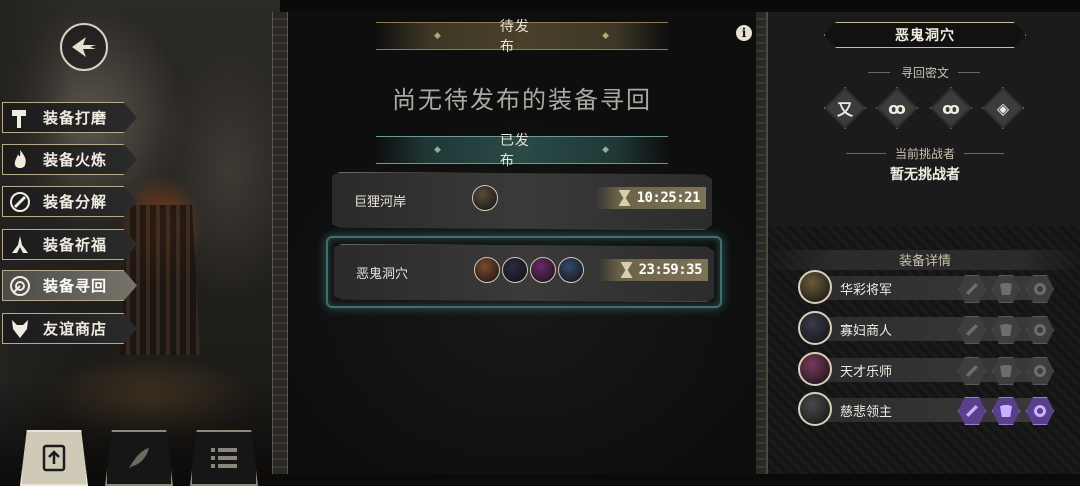 This screenshot has width=1080, height=486. I want to click on hero-name: 天才乐师, so click(866, 372).